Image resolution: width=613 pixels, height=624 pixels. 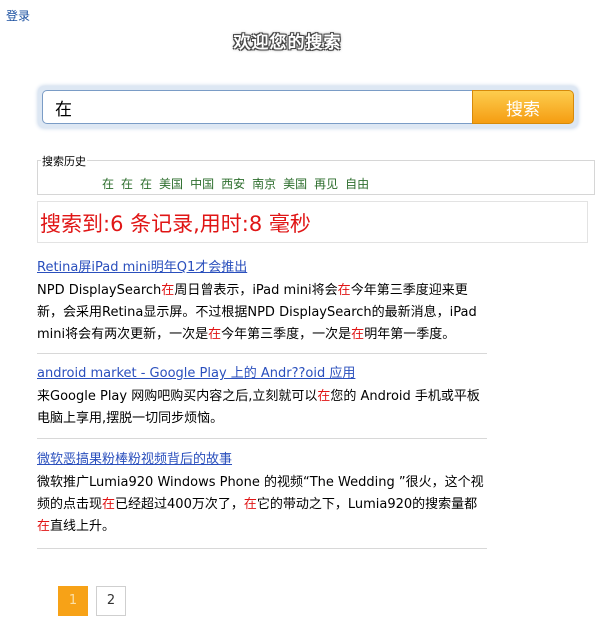 I want to click on result-title-link: 微软恶搞果粉棒粉视频背后的故事, so click(x=262, y=460).